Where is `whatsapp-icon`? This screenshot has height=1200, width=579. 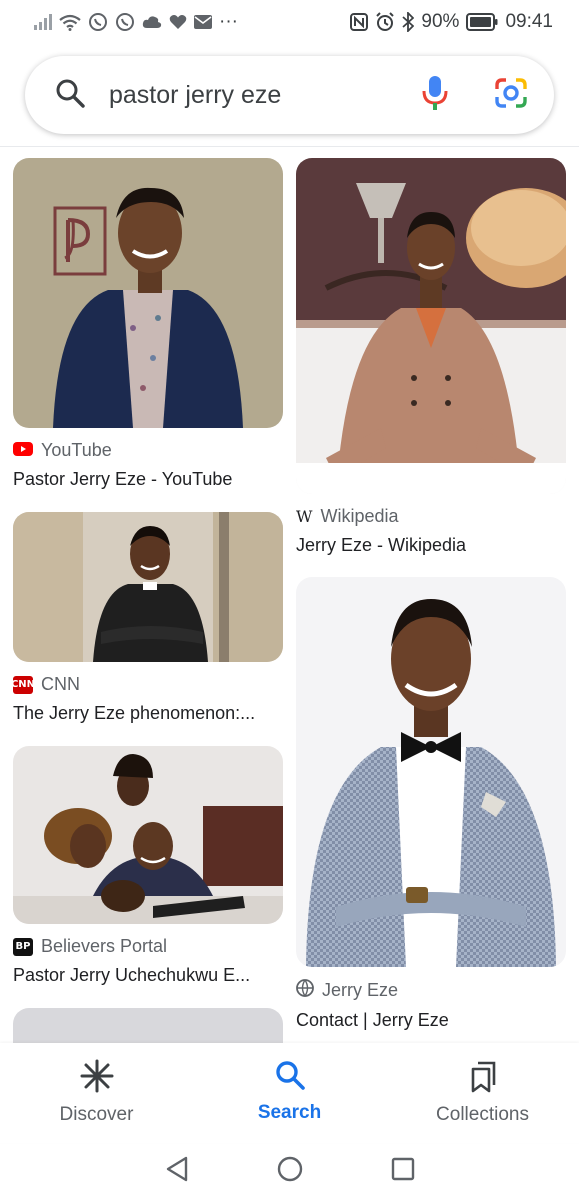 whatsapp-icon is located at coordinates (98, 22).